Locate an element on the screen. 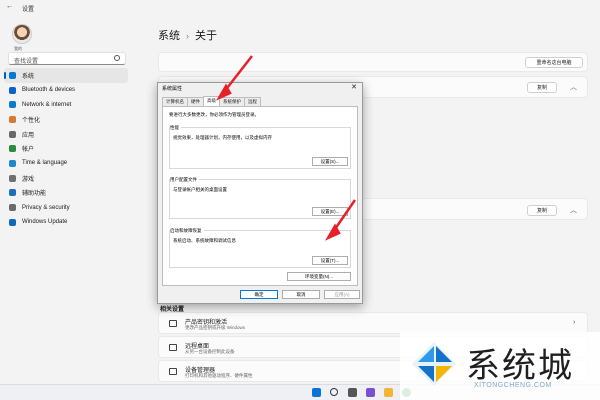 The height and width of the screenshot is (400, 600). watermark-url: XITONGCHENG.COM is located at coordinates (513, 385).